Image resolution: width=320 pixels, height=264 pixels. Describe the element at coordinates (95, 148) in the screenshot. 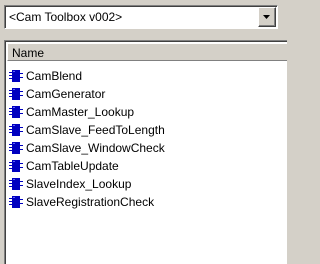

I see `list-item-label: CamSlave_WindowCheck` at that location.